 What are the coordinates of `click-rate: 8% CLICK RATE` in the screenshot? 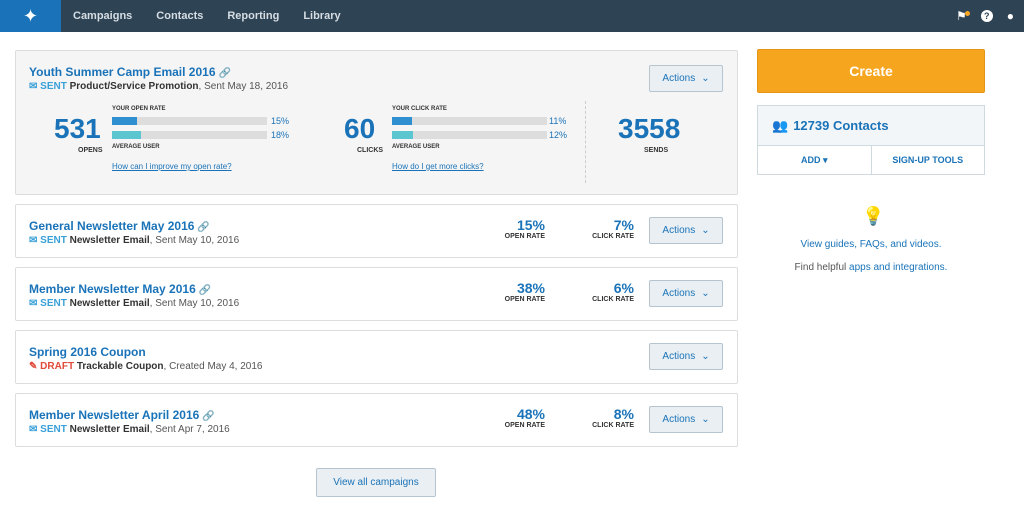 It's located at (613, 417).